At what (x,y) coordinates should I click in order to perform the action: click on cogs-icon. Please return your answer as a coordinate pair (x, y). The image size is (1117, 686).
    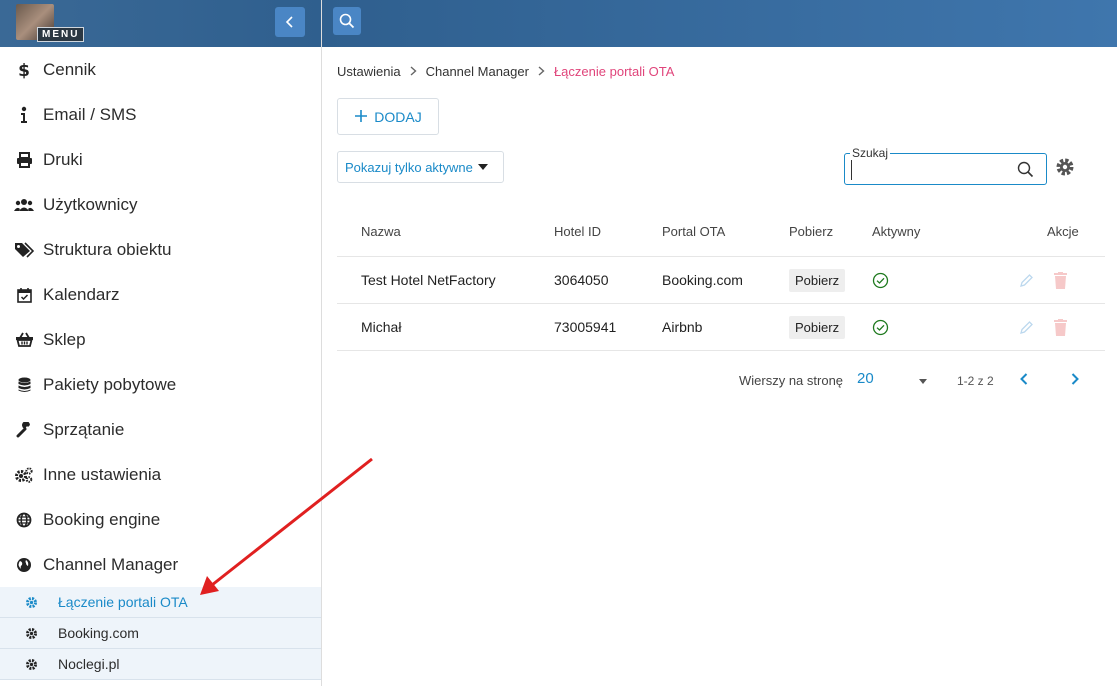
    Looking at the image, I should click on (24, 475).